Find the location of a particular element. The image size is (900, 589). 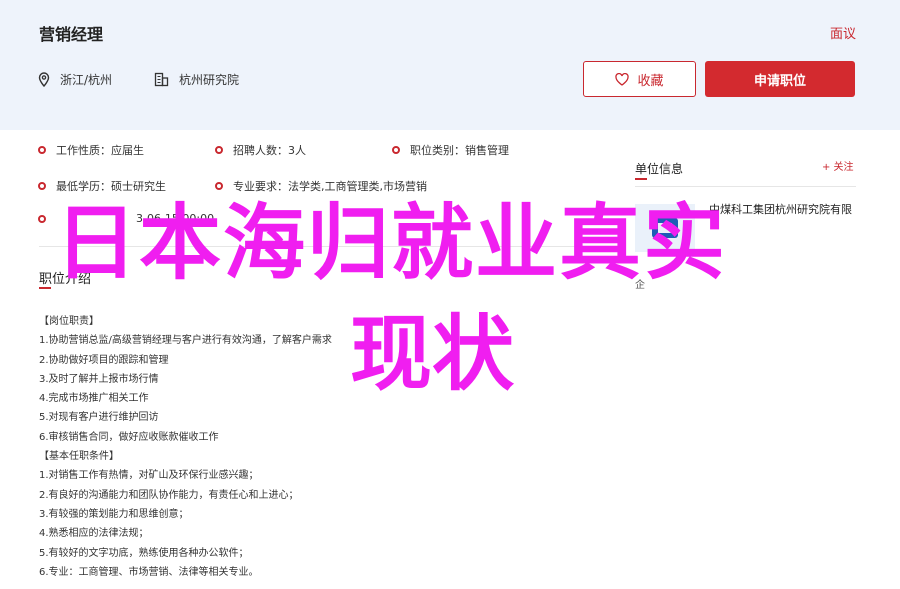

desc-line: 【岗位职责】 is located at coordinates (69, 321).